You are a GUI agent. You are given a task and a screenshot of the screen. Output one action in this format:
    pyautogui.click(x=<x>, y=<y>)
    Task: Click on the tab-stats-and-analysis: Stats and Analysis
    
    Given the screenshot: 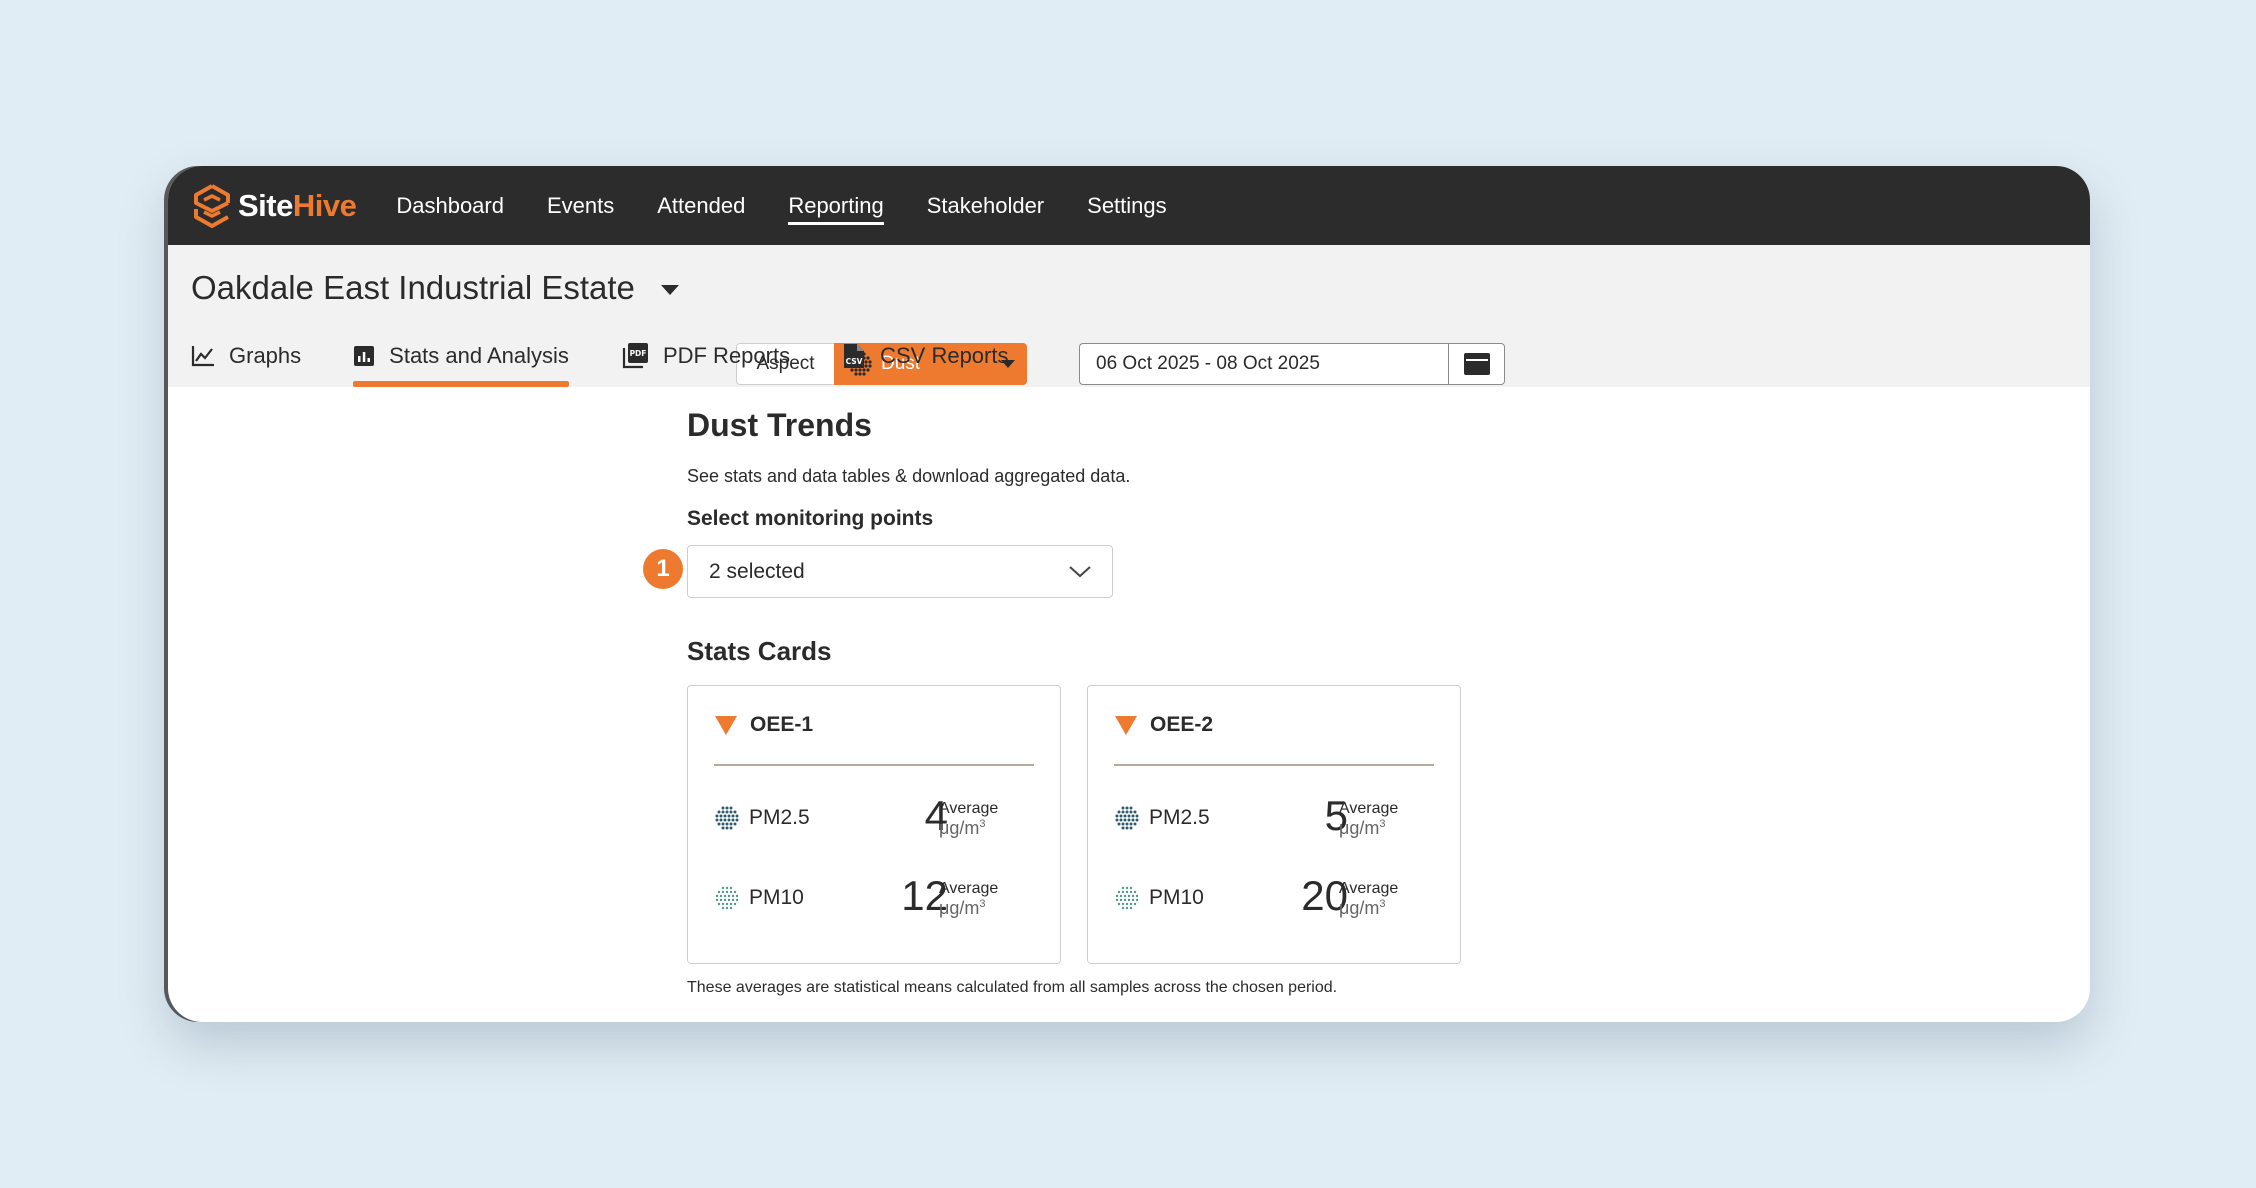 What is the action you would take?
    pyautogui.click(x=461, y=361)
    